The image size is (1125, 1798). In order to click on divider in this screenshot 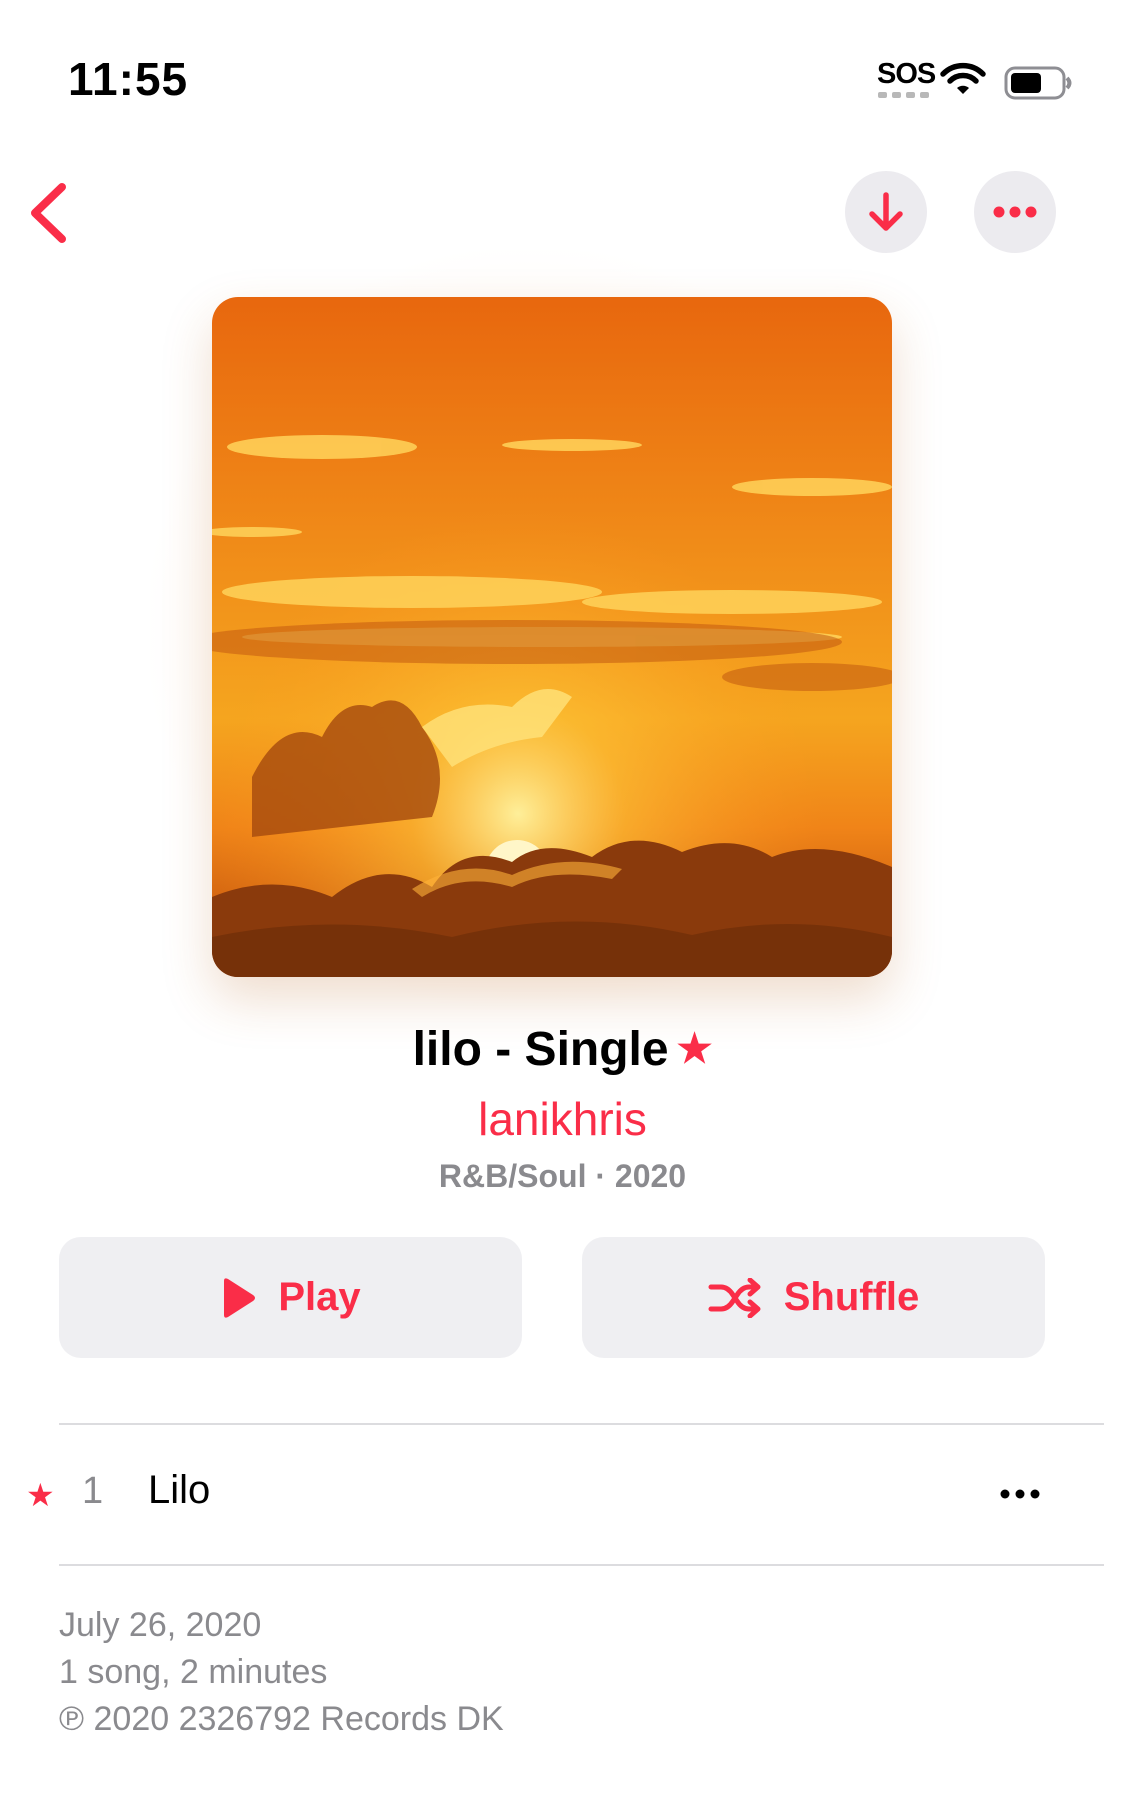, I will do `click(581, 1565)`.